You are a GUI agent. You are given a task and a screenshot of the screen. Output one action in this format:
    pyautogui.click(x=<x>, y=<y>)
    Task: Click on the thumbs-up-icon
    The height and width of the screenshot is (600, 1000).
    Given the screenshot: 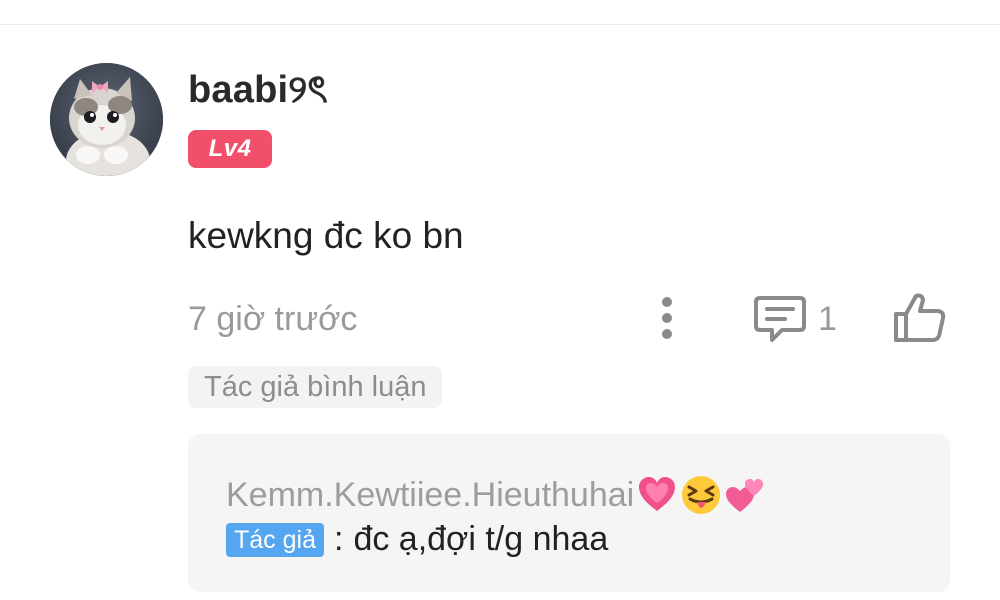 What is the action you would take?
    pyautogui.click(x=920, y=317)
    